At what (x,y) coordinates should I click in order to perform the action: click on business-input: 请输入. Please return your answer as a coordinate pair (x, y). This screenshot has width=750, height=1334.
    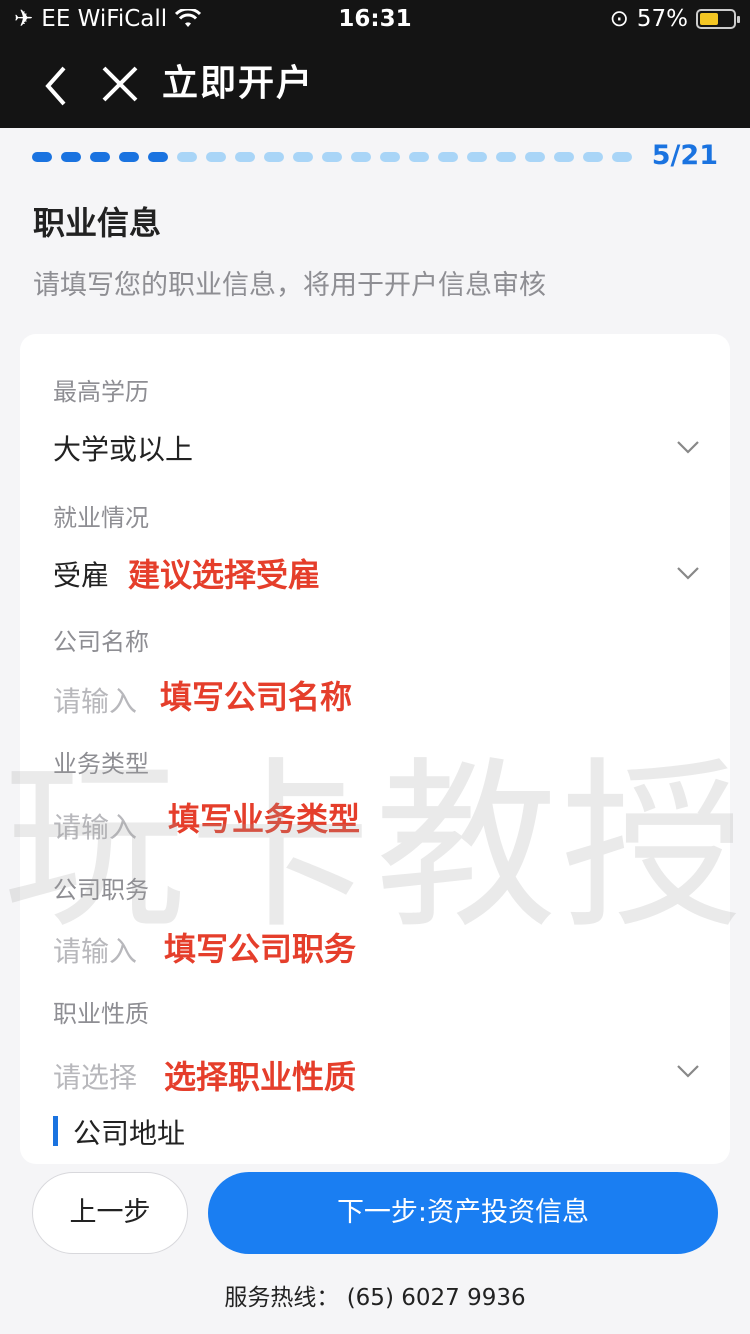
    Looking at the image, I should click on (95, 826).